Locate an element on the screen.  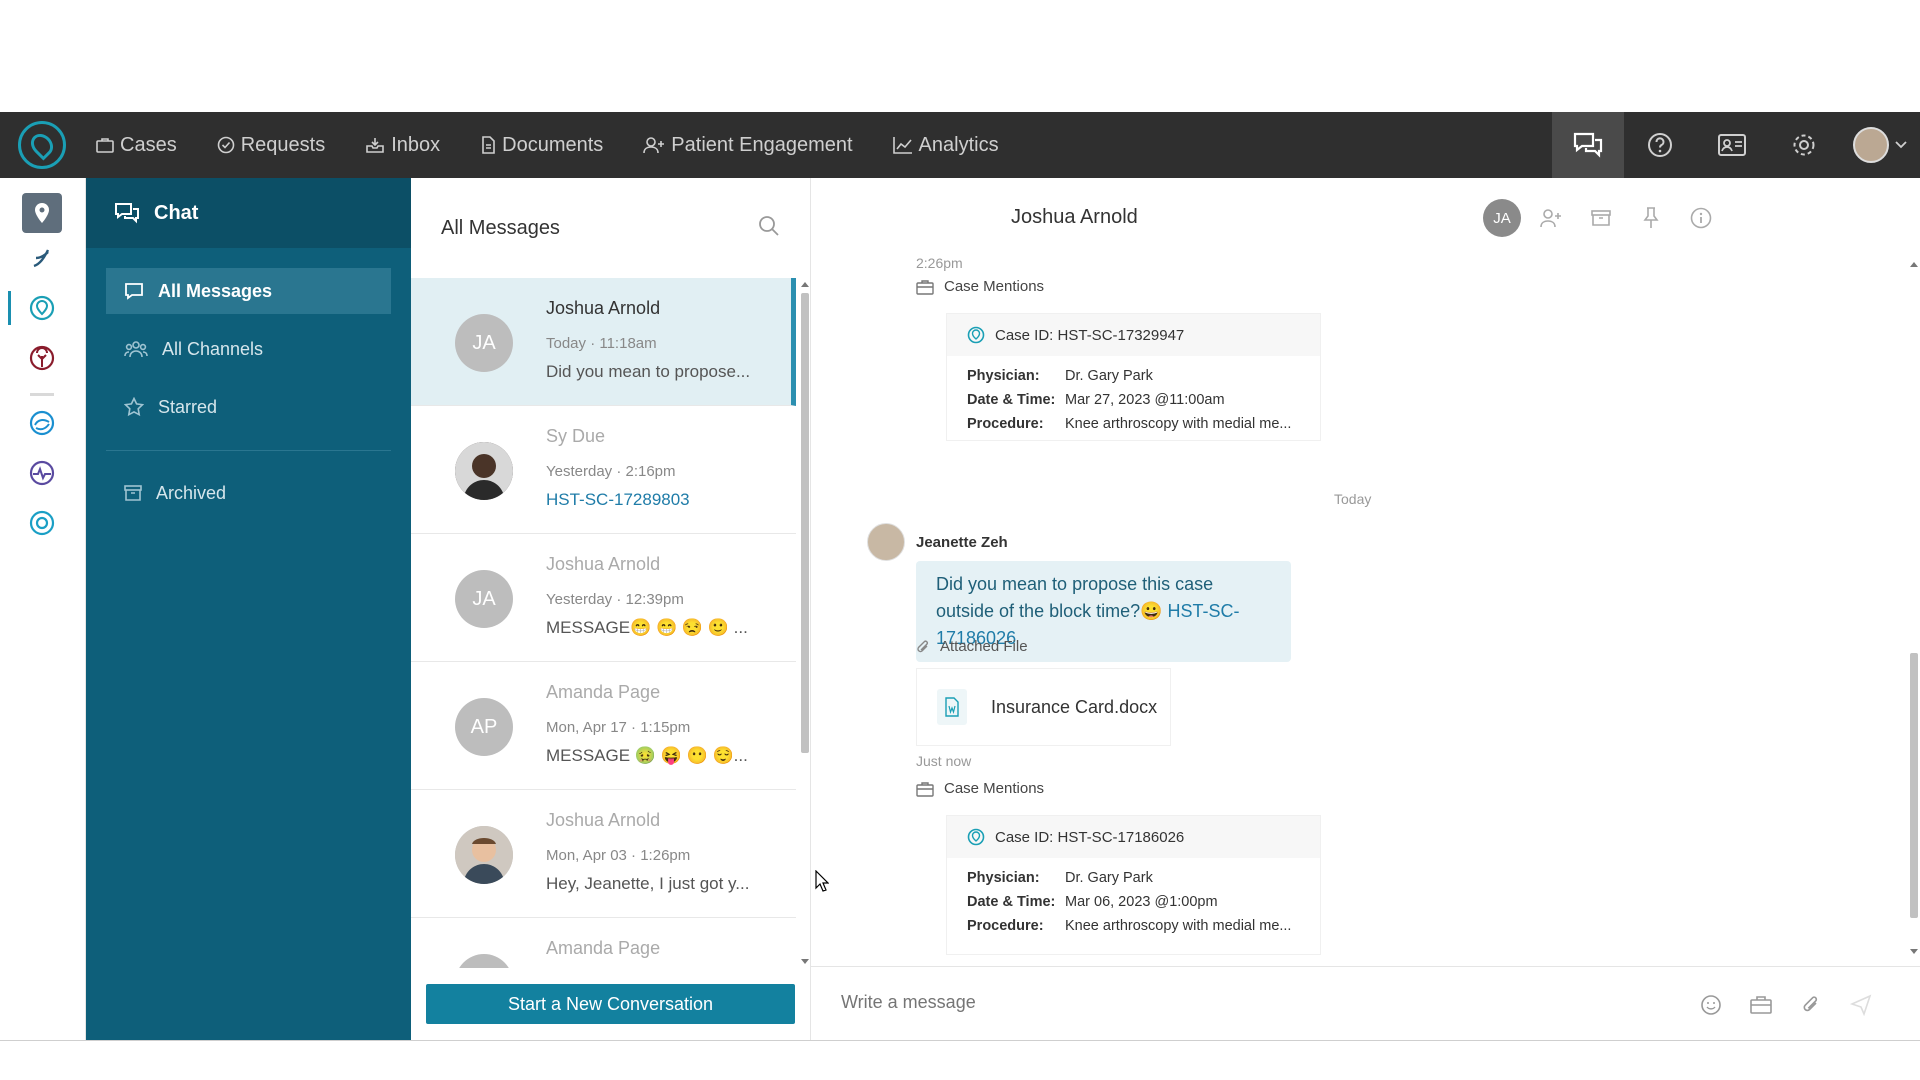
target-app-icon is located at coordinates (42, 523).